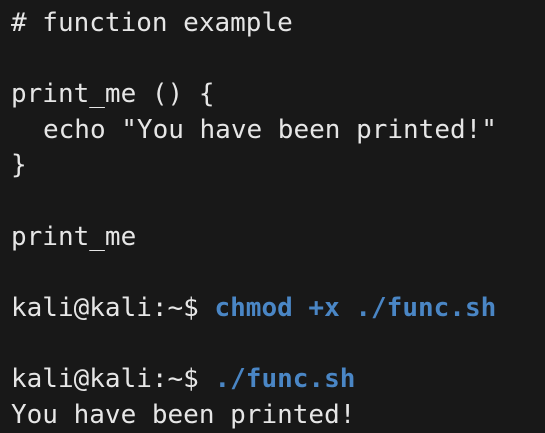 Image resolution: width=545 pixels, height=433 pixels. Describe the element at coordinates (355, 307) in the screenshot. I see `command-text: chmod +x ./func.sh` at that location.